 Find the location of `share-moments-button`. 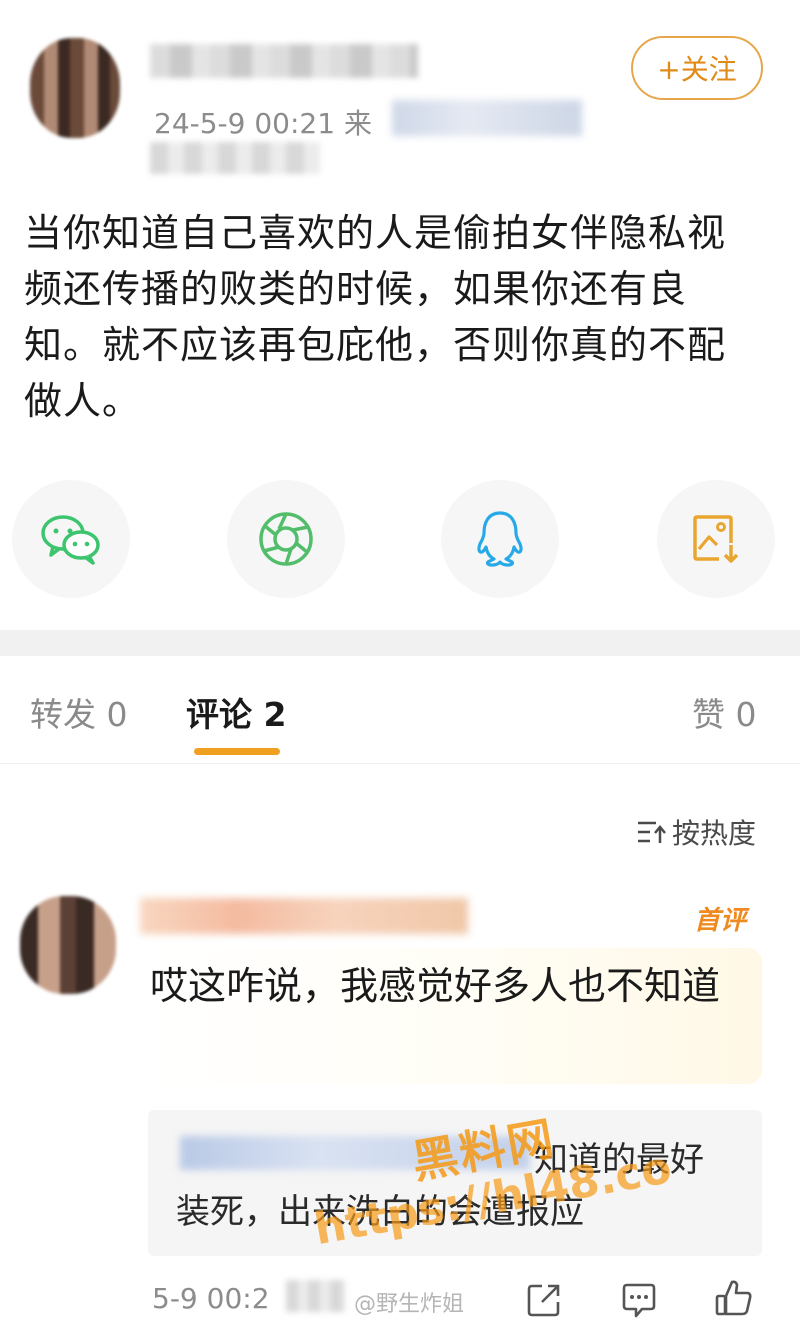

share-moments-button is located at coordinates (286, 539).